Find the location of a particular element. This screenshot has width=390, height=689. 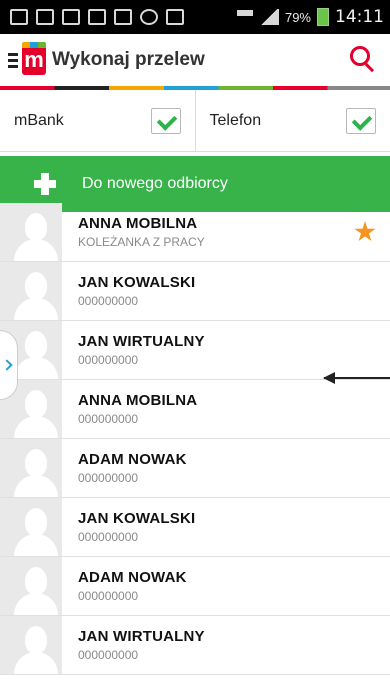

action-bar: m Wykonaj przelew is located at coordinates (195, 60).